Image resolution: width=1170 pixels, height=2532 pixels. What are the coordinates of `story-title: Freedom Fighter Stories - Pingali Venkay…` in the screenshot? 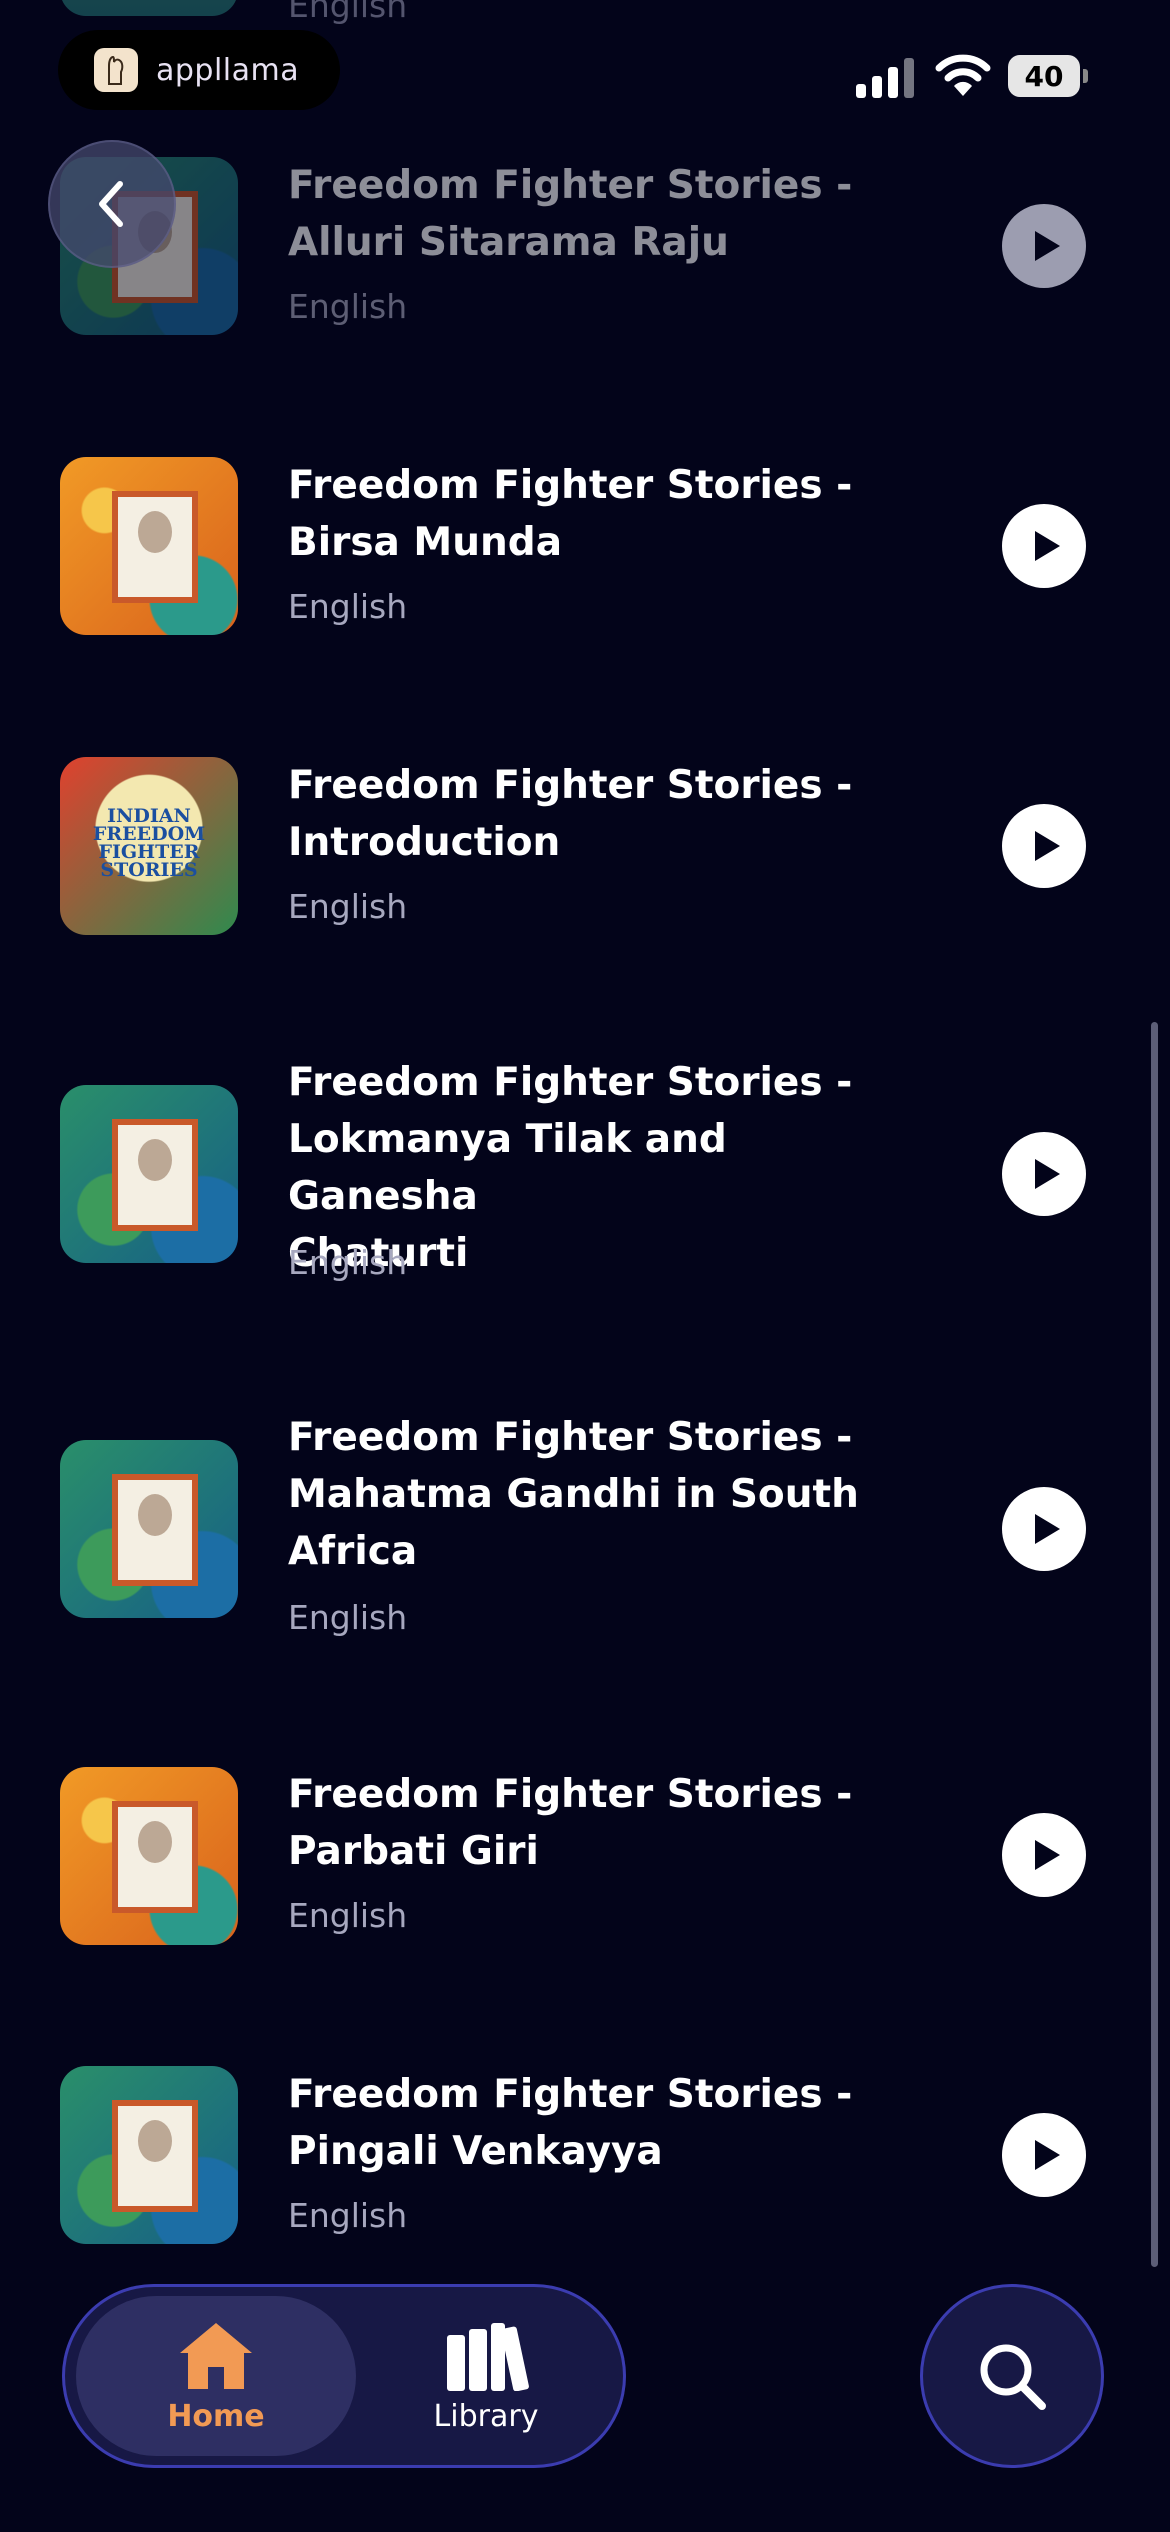 It's located at (570, 2123).